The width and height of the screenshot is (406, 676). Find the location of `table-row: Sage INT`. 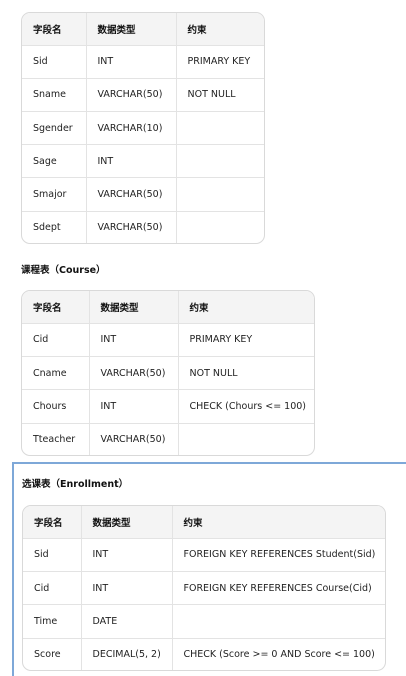

table-row: Sage INT is located at coordinates (143, 161).